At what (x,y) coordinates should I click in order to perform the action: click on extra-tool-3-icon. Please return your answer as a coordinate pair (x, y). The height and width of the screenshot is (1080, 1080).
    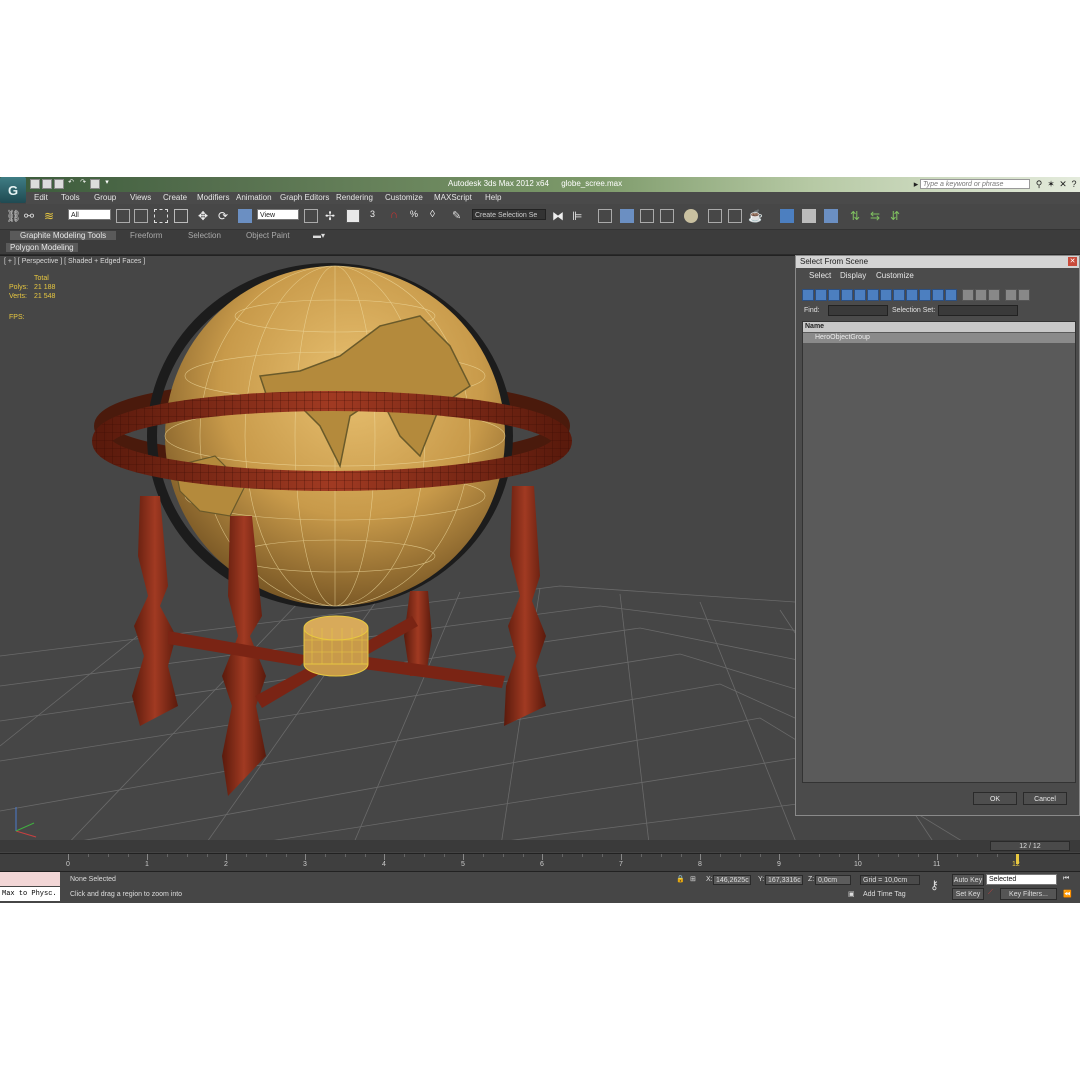
    Looking at the image, I should click on (831, 216).